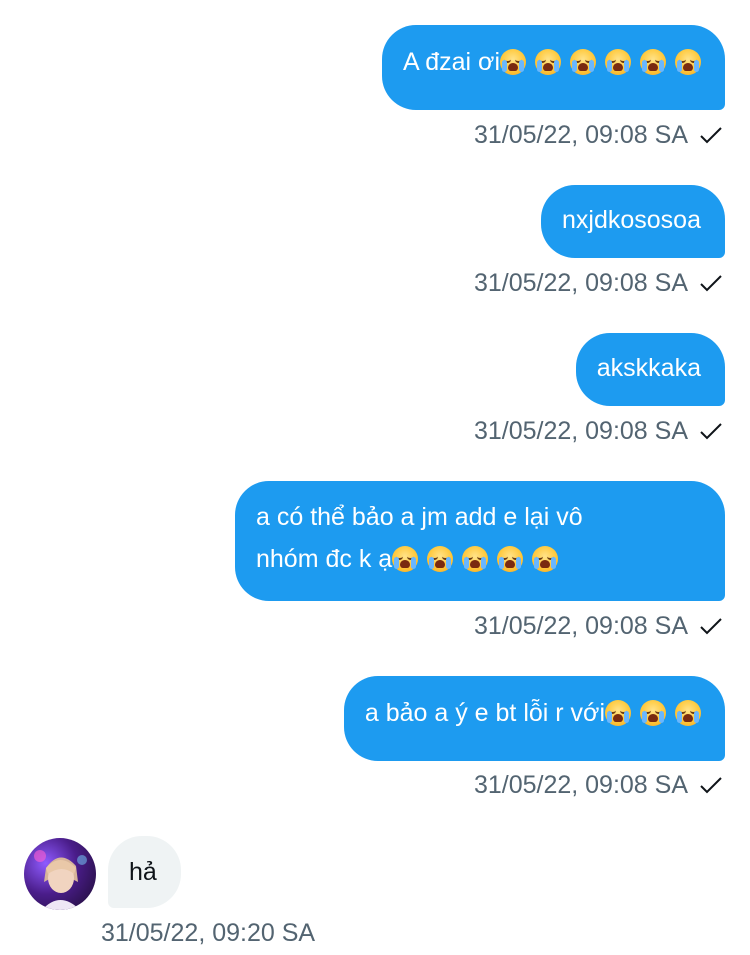  What do you see at coordinates (451, 62) in the screenshot?
I see `message-text: A đzai ơi` at bounding box center [451, 62].